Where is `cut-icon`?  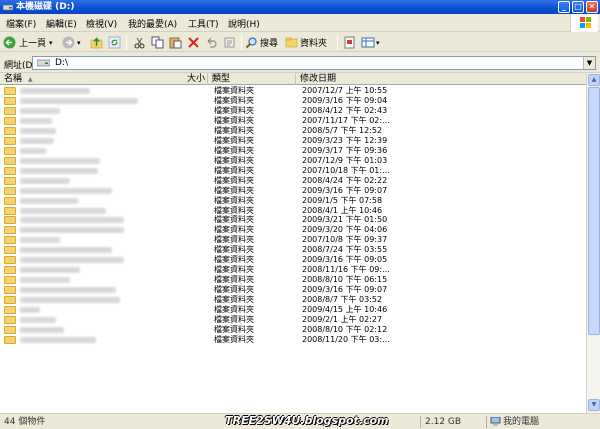
cut-icon is located at coordinates (139, 42).